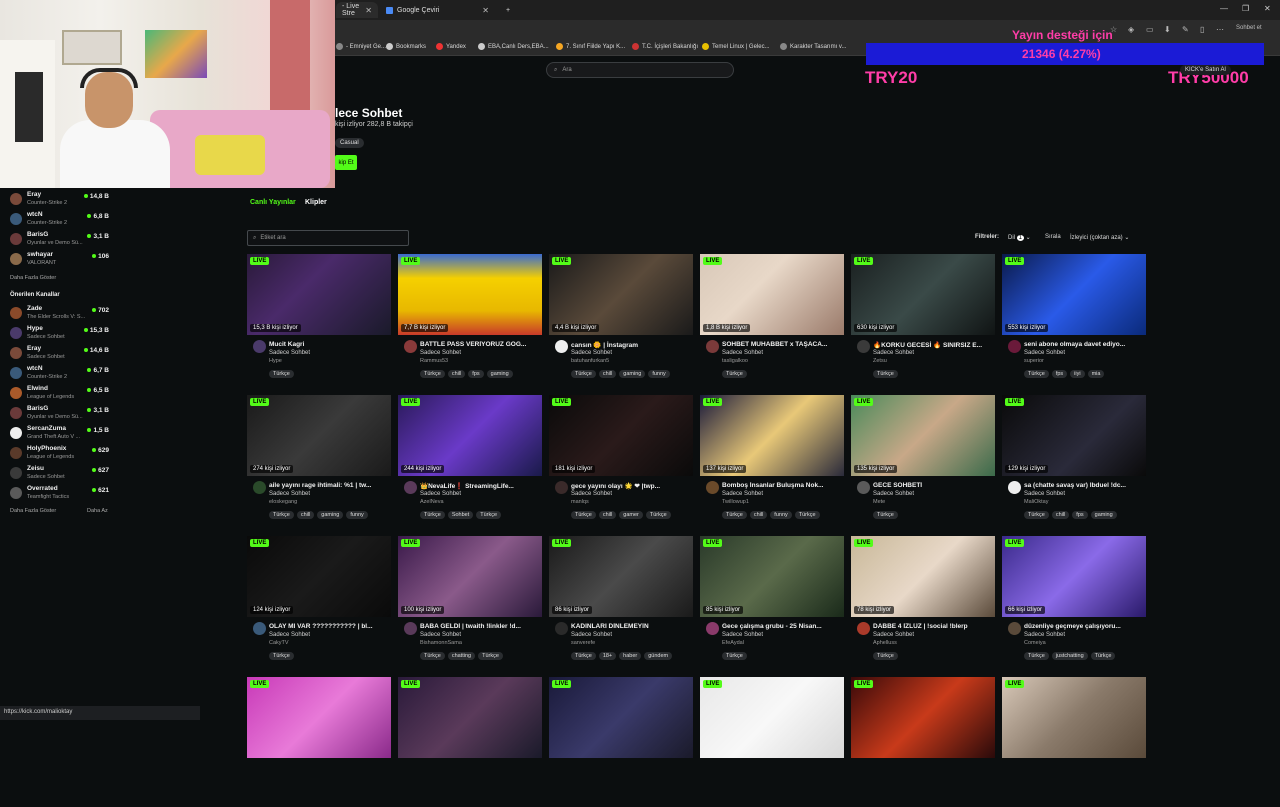  I want to click on stream-thumbnail: LIVE 181 kişi izliyor, so click(621, 435).